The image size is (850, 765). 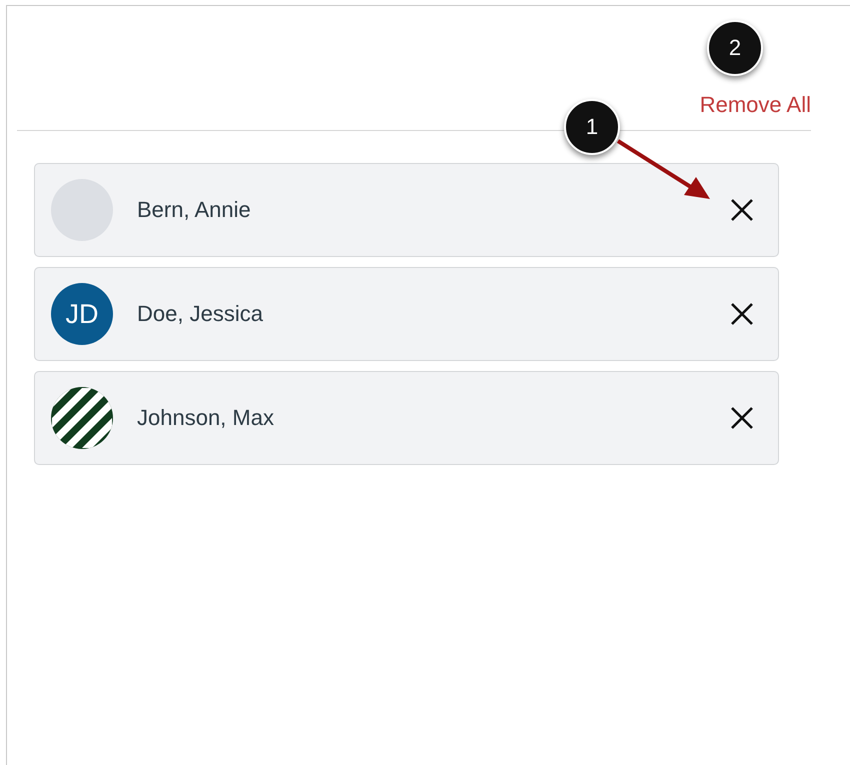 What do you see at coordinates (206, 418) in the screenshot?
I see `recipient-name: Johnson, Max` at bounding box center [206, 418].